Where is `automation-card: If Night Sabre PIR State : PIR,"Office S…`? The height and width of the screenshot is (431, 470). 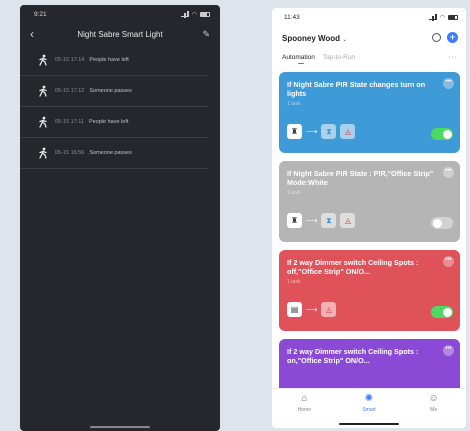
automation-card: If Night Sabre PIR State : PIR,"Office S… is located at coordinates (369, 201).